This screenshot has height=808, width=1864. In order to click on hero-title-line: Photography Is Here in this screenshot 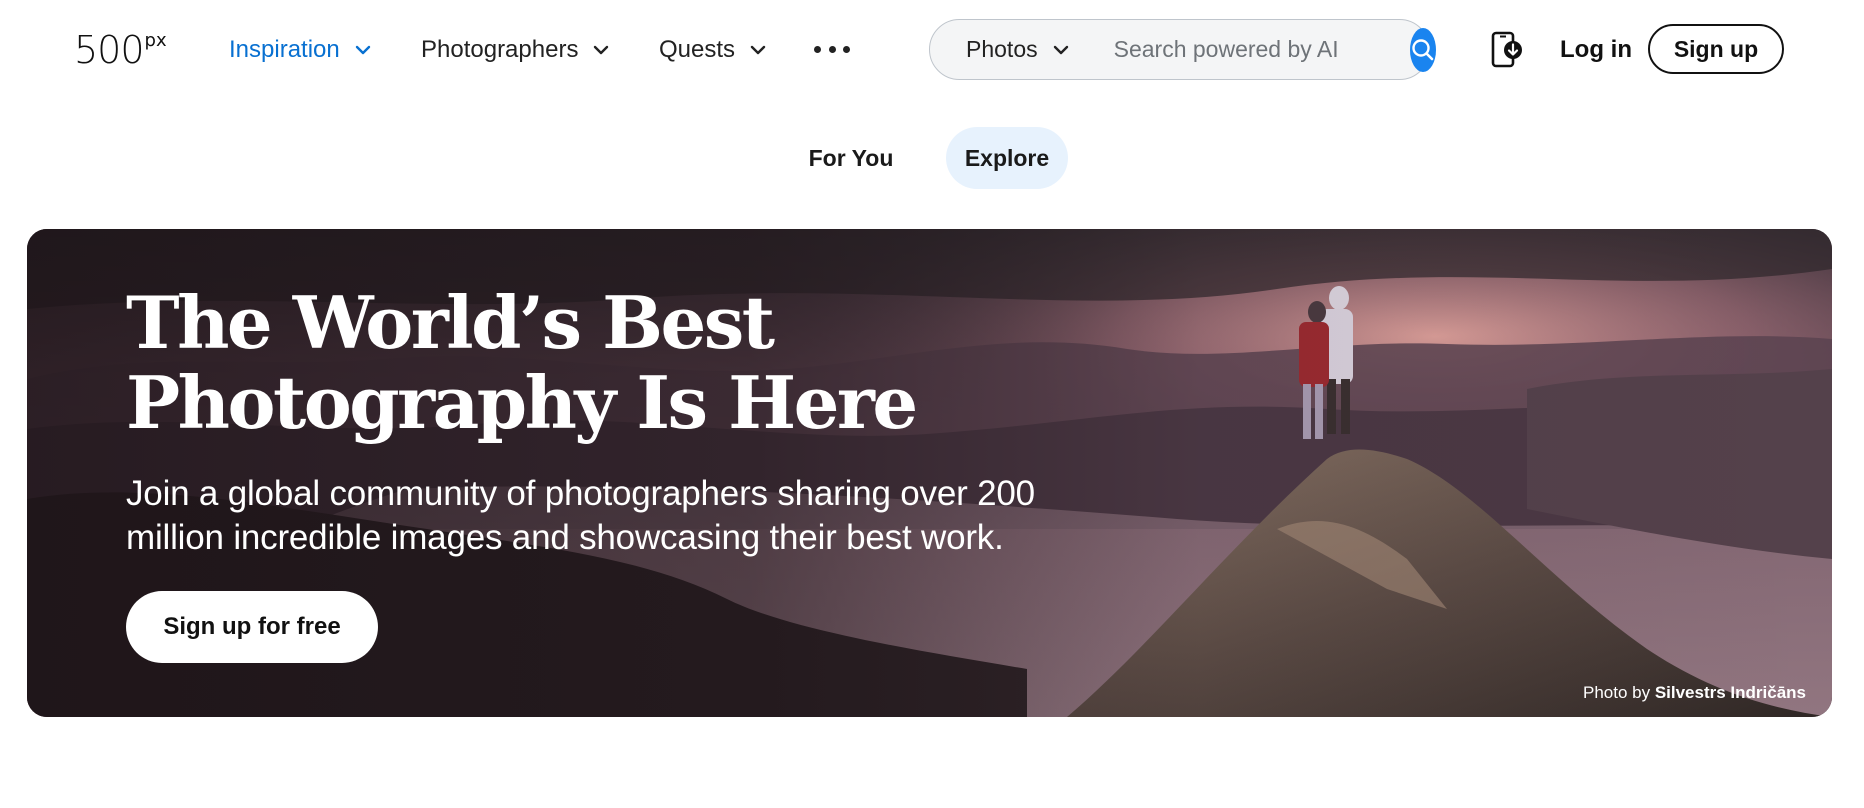, I will do `click(522, 402)`.